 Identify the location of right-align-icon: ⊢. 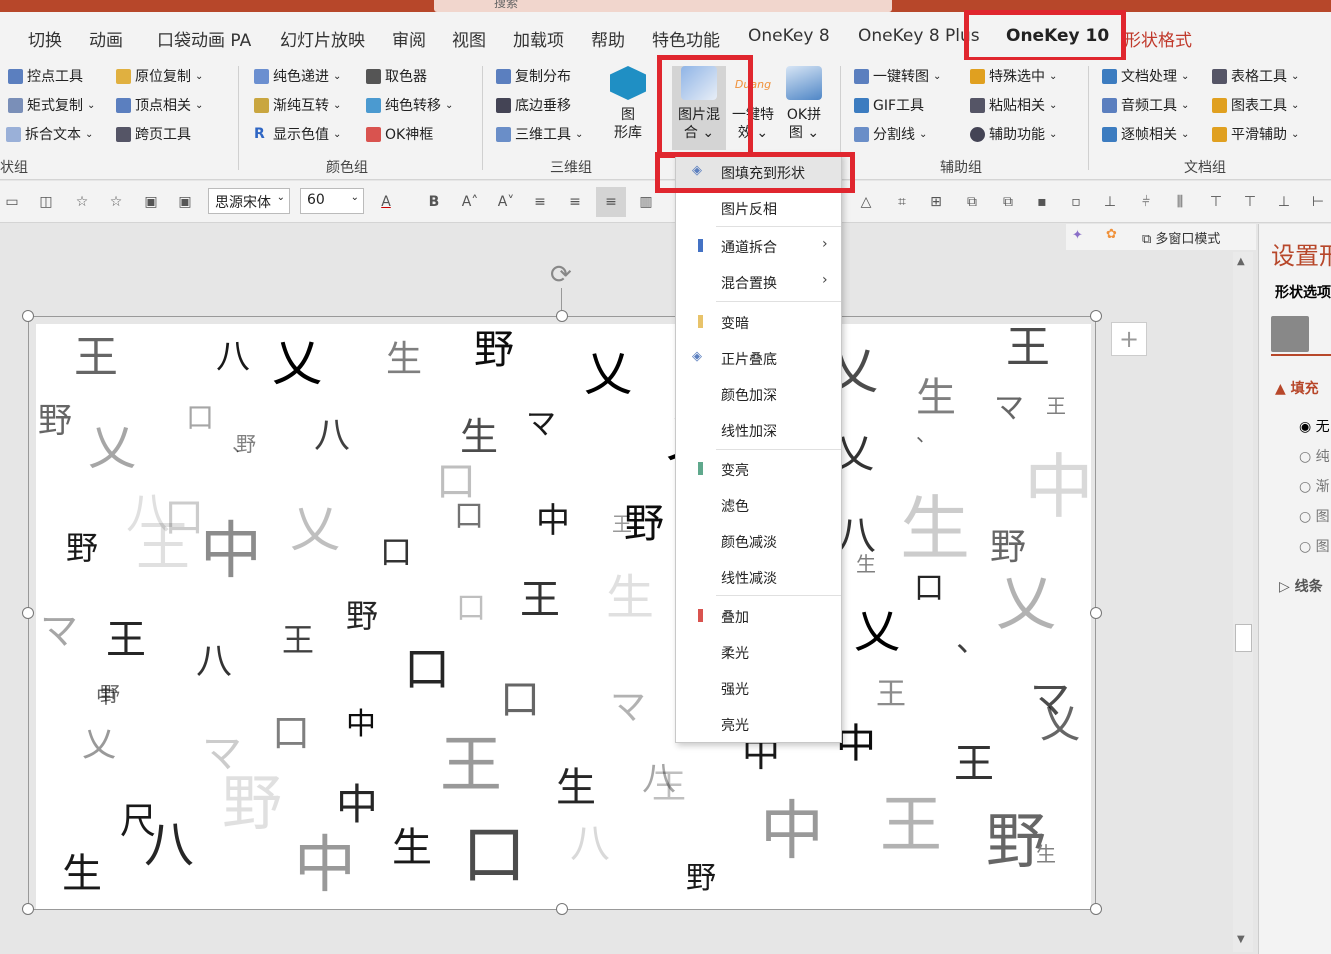
(1318, 202).